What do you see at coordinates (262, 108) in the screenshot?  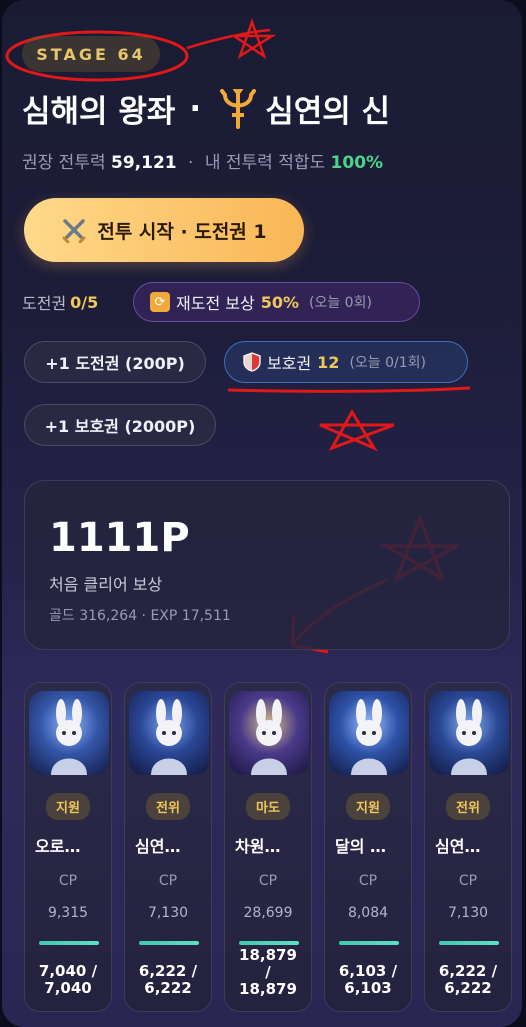 I see `page-title: 심해의 왕좌 · 심연의 신` at bounding box center [262, 108].